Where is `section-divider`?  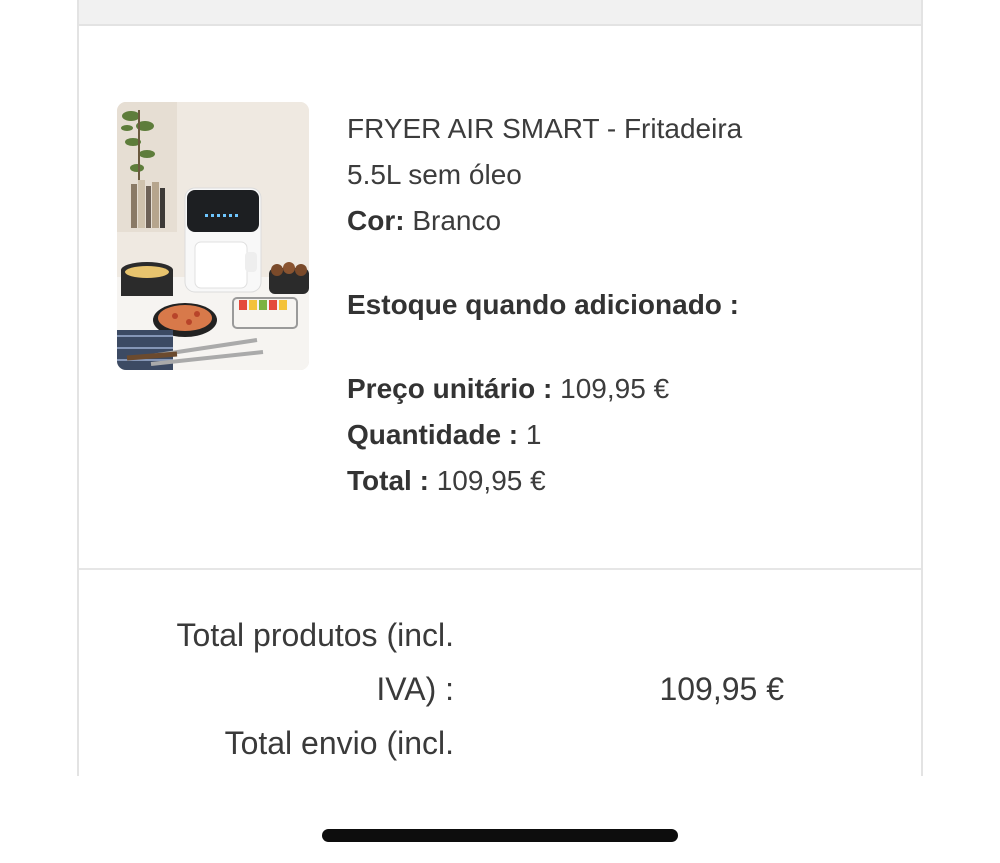 section-divider is located at coordinates (500, 569).